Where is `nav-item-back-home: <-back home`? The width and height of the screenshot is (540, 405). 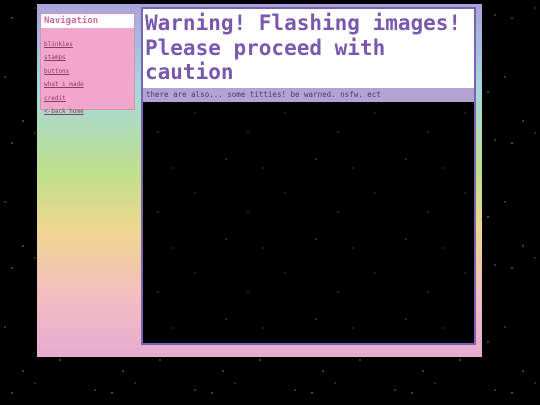 nav-item-back-home: <-back home is located at coordinates (89, 106).